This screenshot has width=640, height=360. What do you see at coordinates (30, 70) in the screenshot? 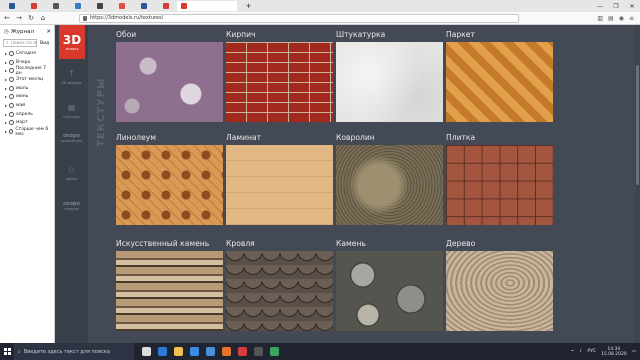
I see `history-item-label: Последние 7 дн` at bounding box center [30, 70].